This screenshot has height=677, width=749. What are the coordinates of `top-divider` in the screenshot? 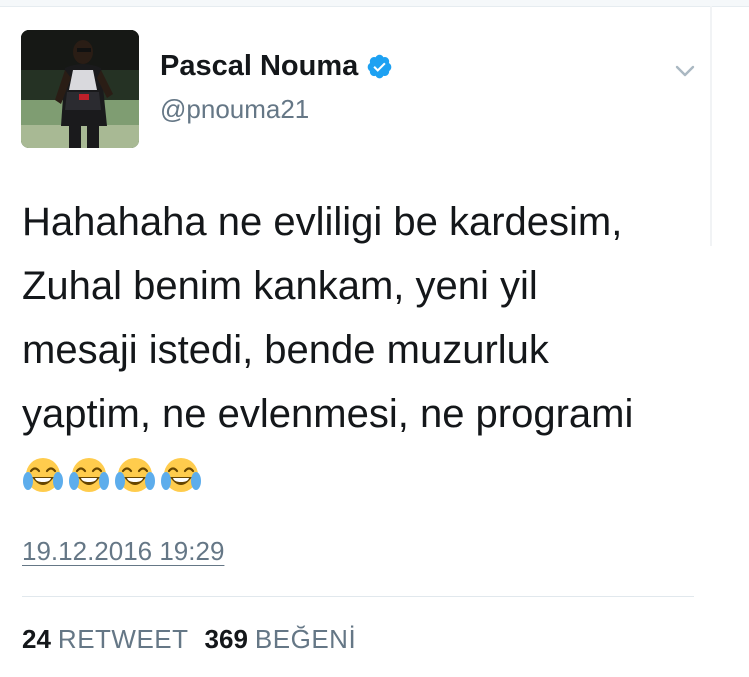 It's located at (374, 3).